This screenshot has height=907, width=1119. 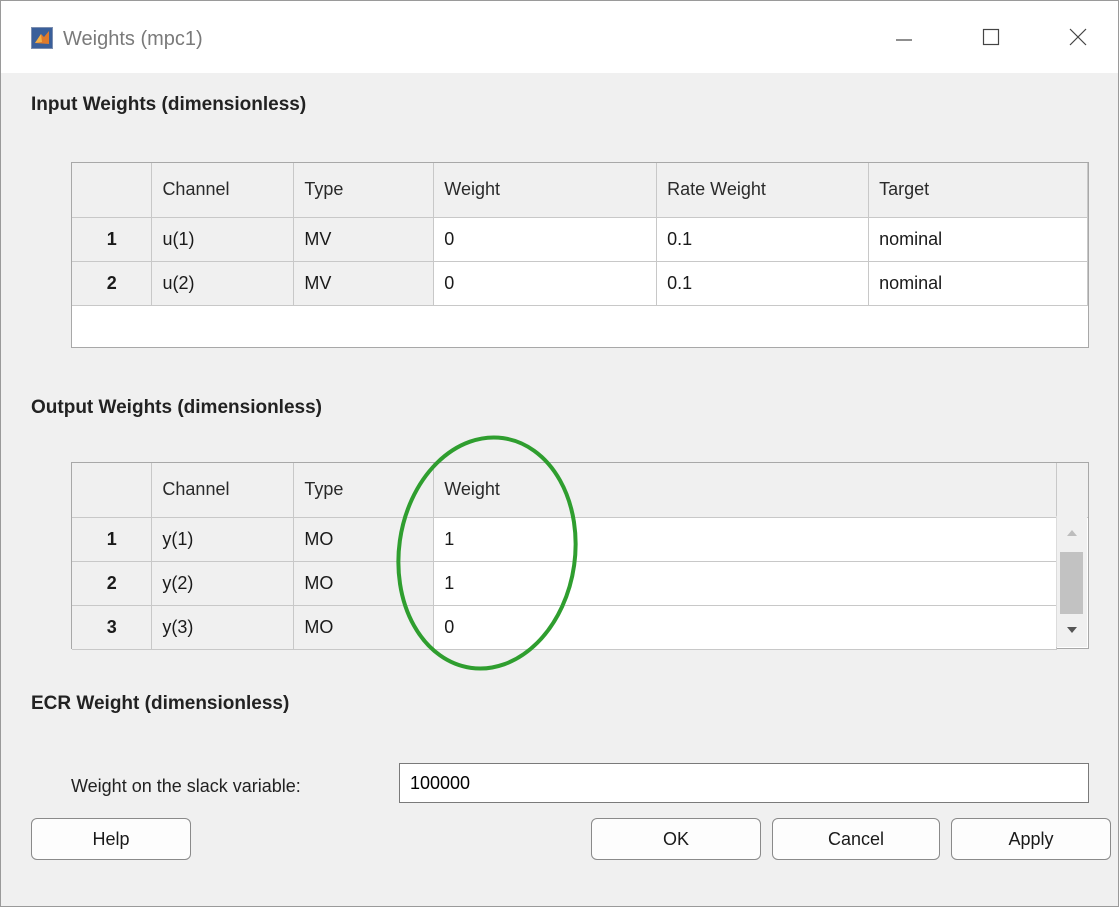 What do you see at coordinates (744, 783) in the screenshot?
I see `slack-weight-input` at bounding box center [744, 783].